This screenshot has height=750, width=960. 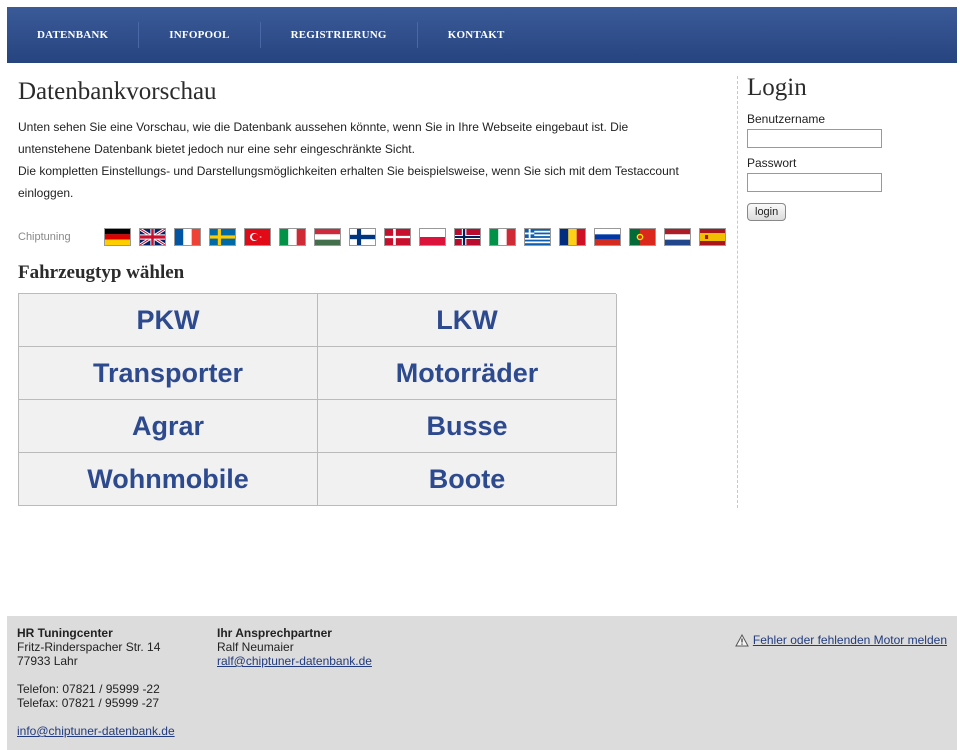 I want to click on portuguese-flag-icon, so click(x=642, y=237).